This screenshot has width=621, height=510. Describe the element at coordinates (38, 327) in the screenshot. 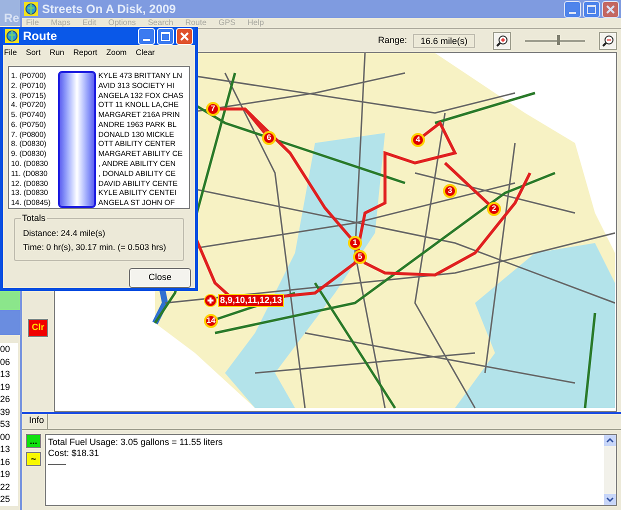

I see `clear-button: Clr` at that location.